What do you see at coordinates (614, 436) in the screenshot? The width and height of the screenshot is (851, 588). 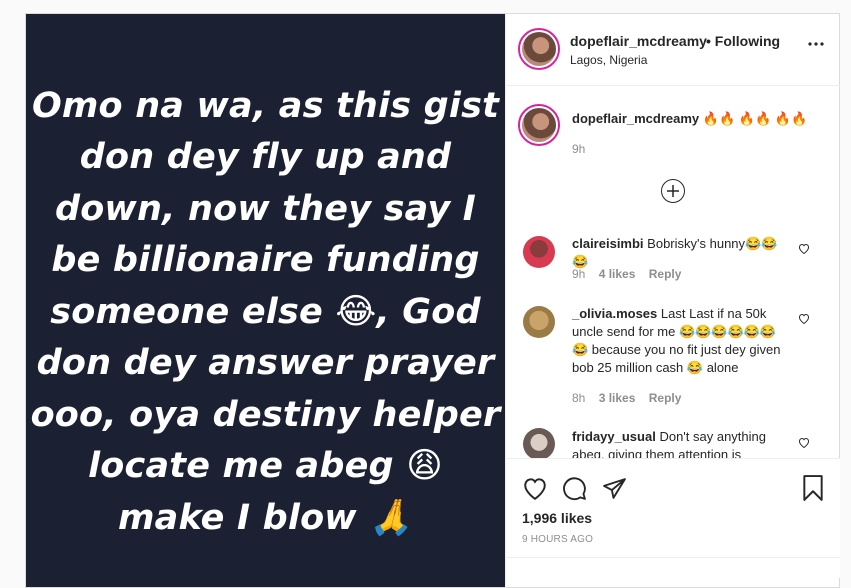 I see `comment-username: fridayy_usual` at bounding box center [614, 436].